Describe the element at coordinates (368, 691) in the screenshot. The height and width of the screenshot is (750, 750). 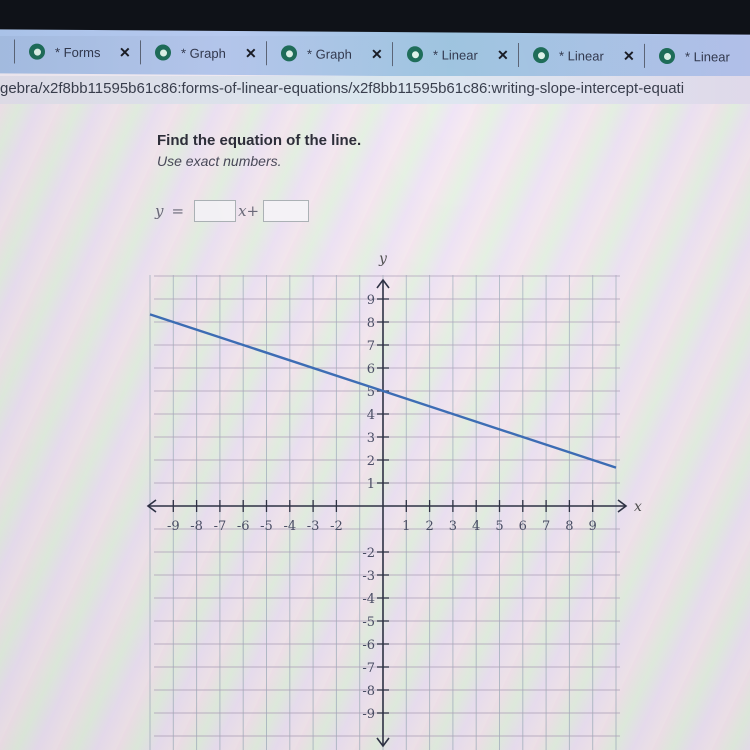
I see `y-tick-label: -8` at that location.